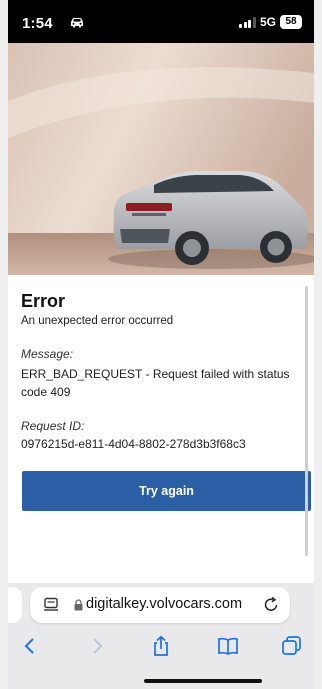 The width and height of the screenshot is (322, 689). What do you see at coordinates (37, 23) in the screenshot?
I see `status-time: 1:54` at bounding box center [37, 23].